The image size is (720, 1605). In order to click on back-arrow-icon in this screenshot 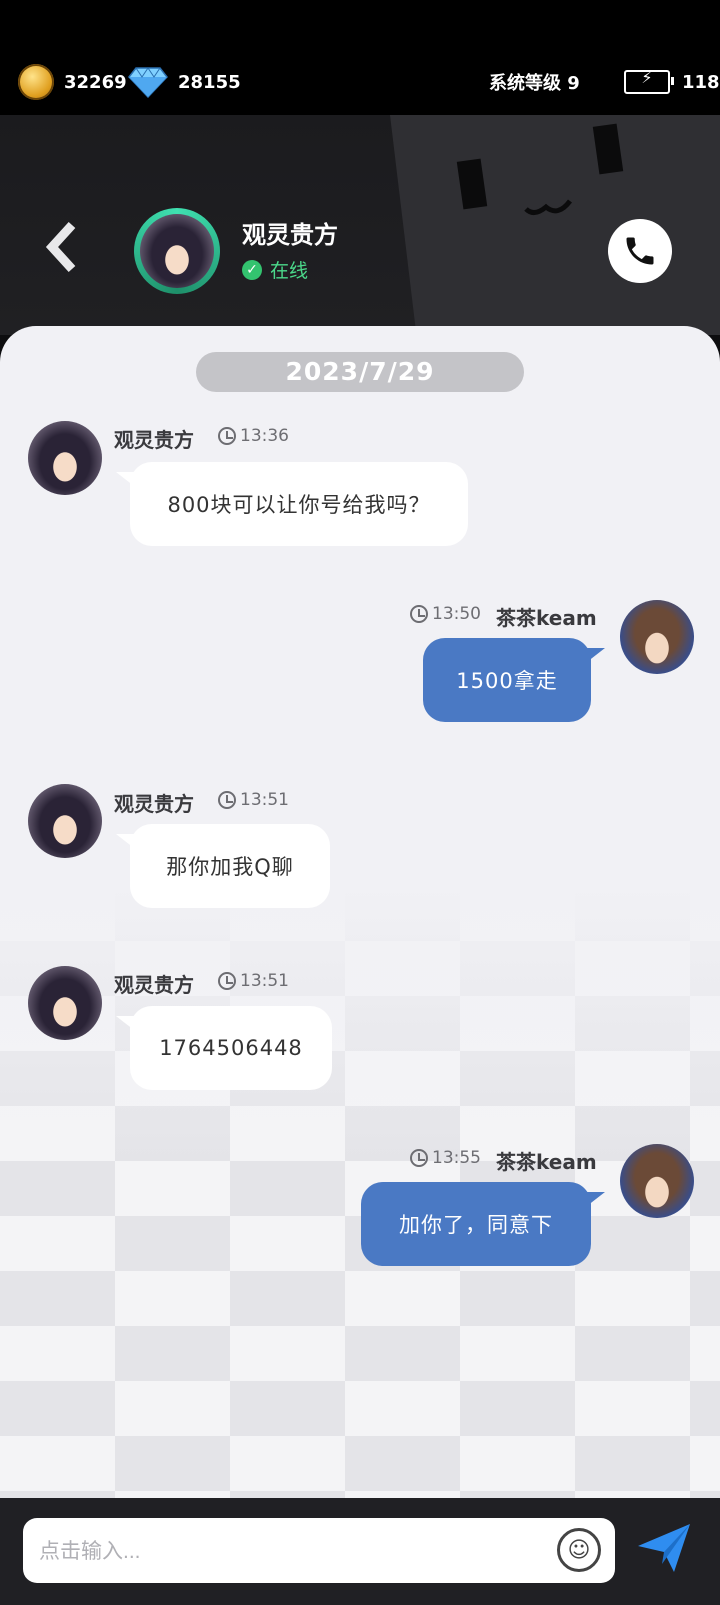, I will do `click(64, 247)`.